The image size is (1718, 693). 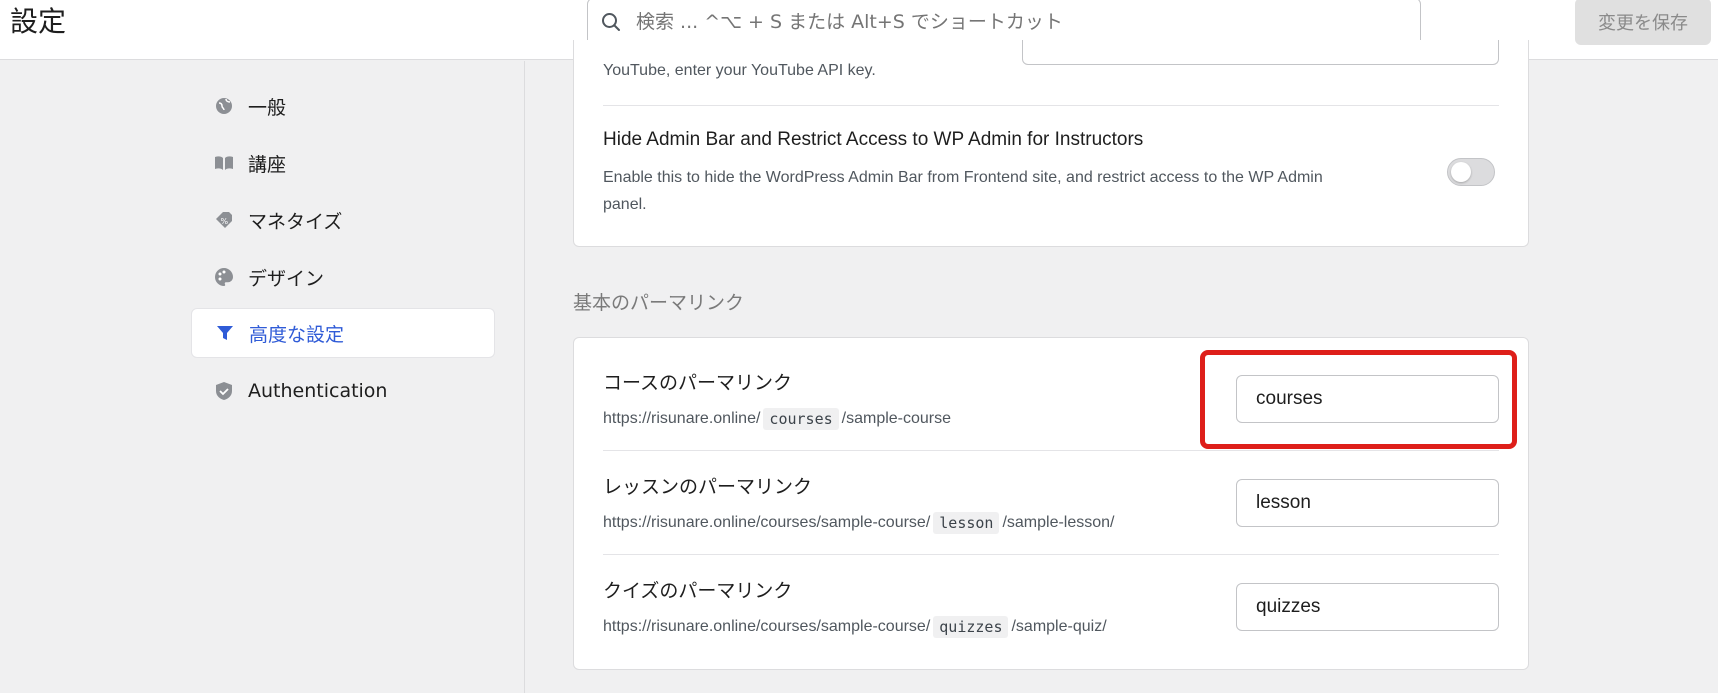 What do you see at coordinates (698, 383) in the screenshot?
I see `course-permalink-title: コースのパーマリンク` at bounding box center [698, 383].